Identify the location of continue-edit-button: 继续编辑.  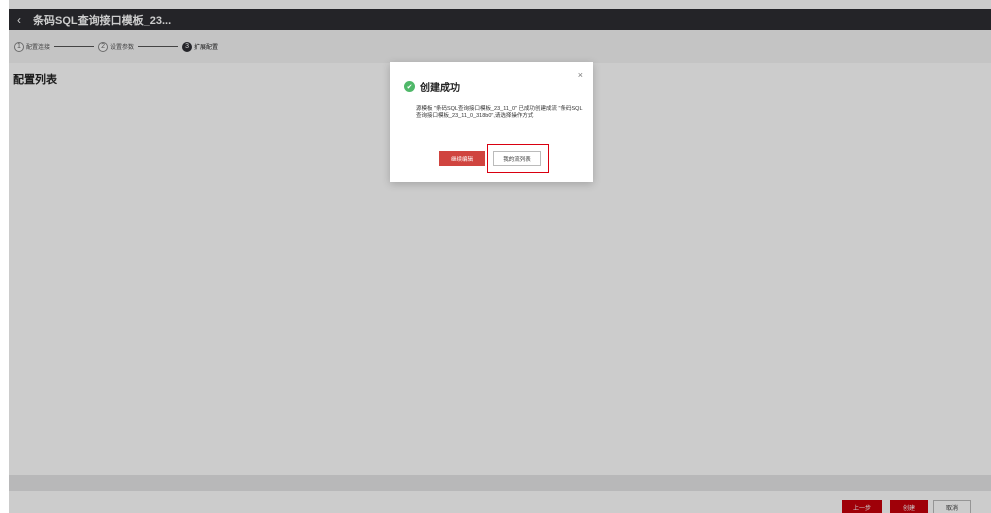
(462, 158).